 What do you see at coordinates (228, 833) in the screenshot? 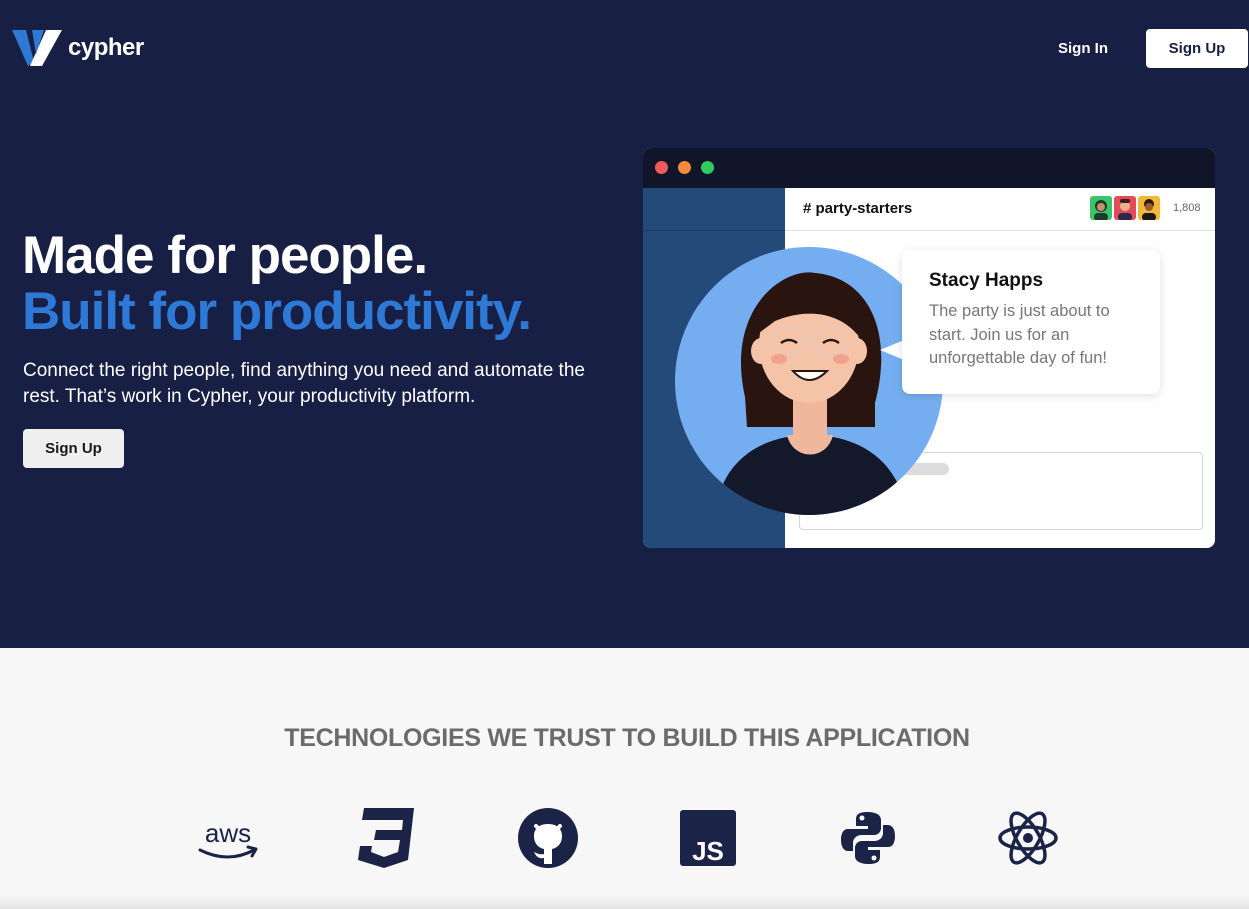
I see `svg-text: aws` at bounding box center [228, 833].